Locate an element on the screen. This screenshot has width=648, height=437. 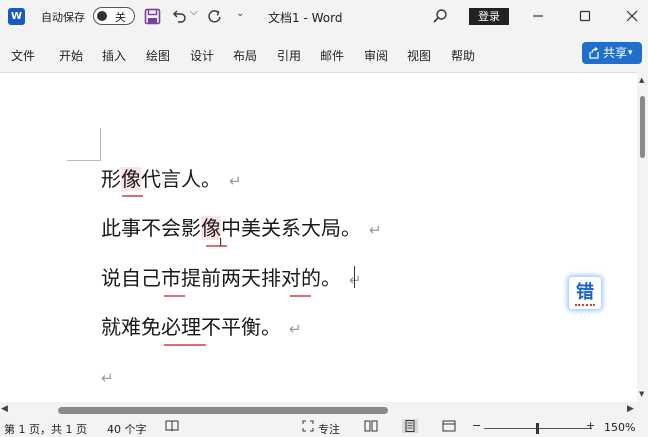
focus-icon is located at coordinates (308, 426).